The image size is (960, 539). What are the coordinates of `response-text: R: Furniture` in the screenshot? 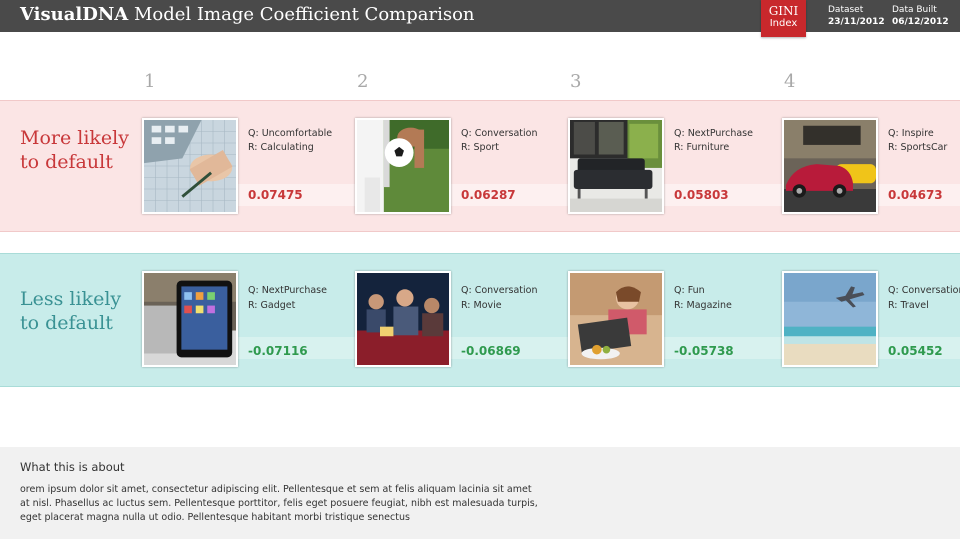 It's located at (702, 147).